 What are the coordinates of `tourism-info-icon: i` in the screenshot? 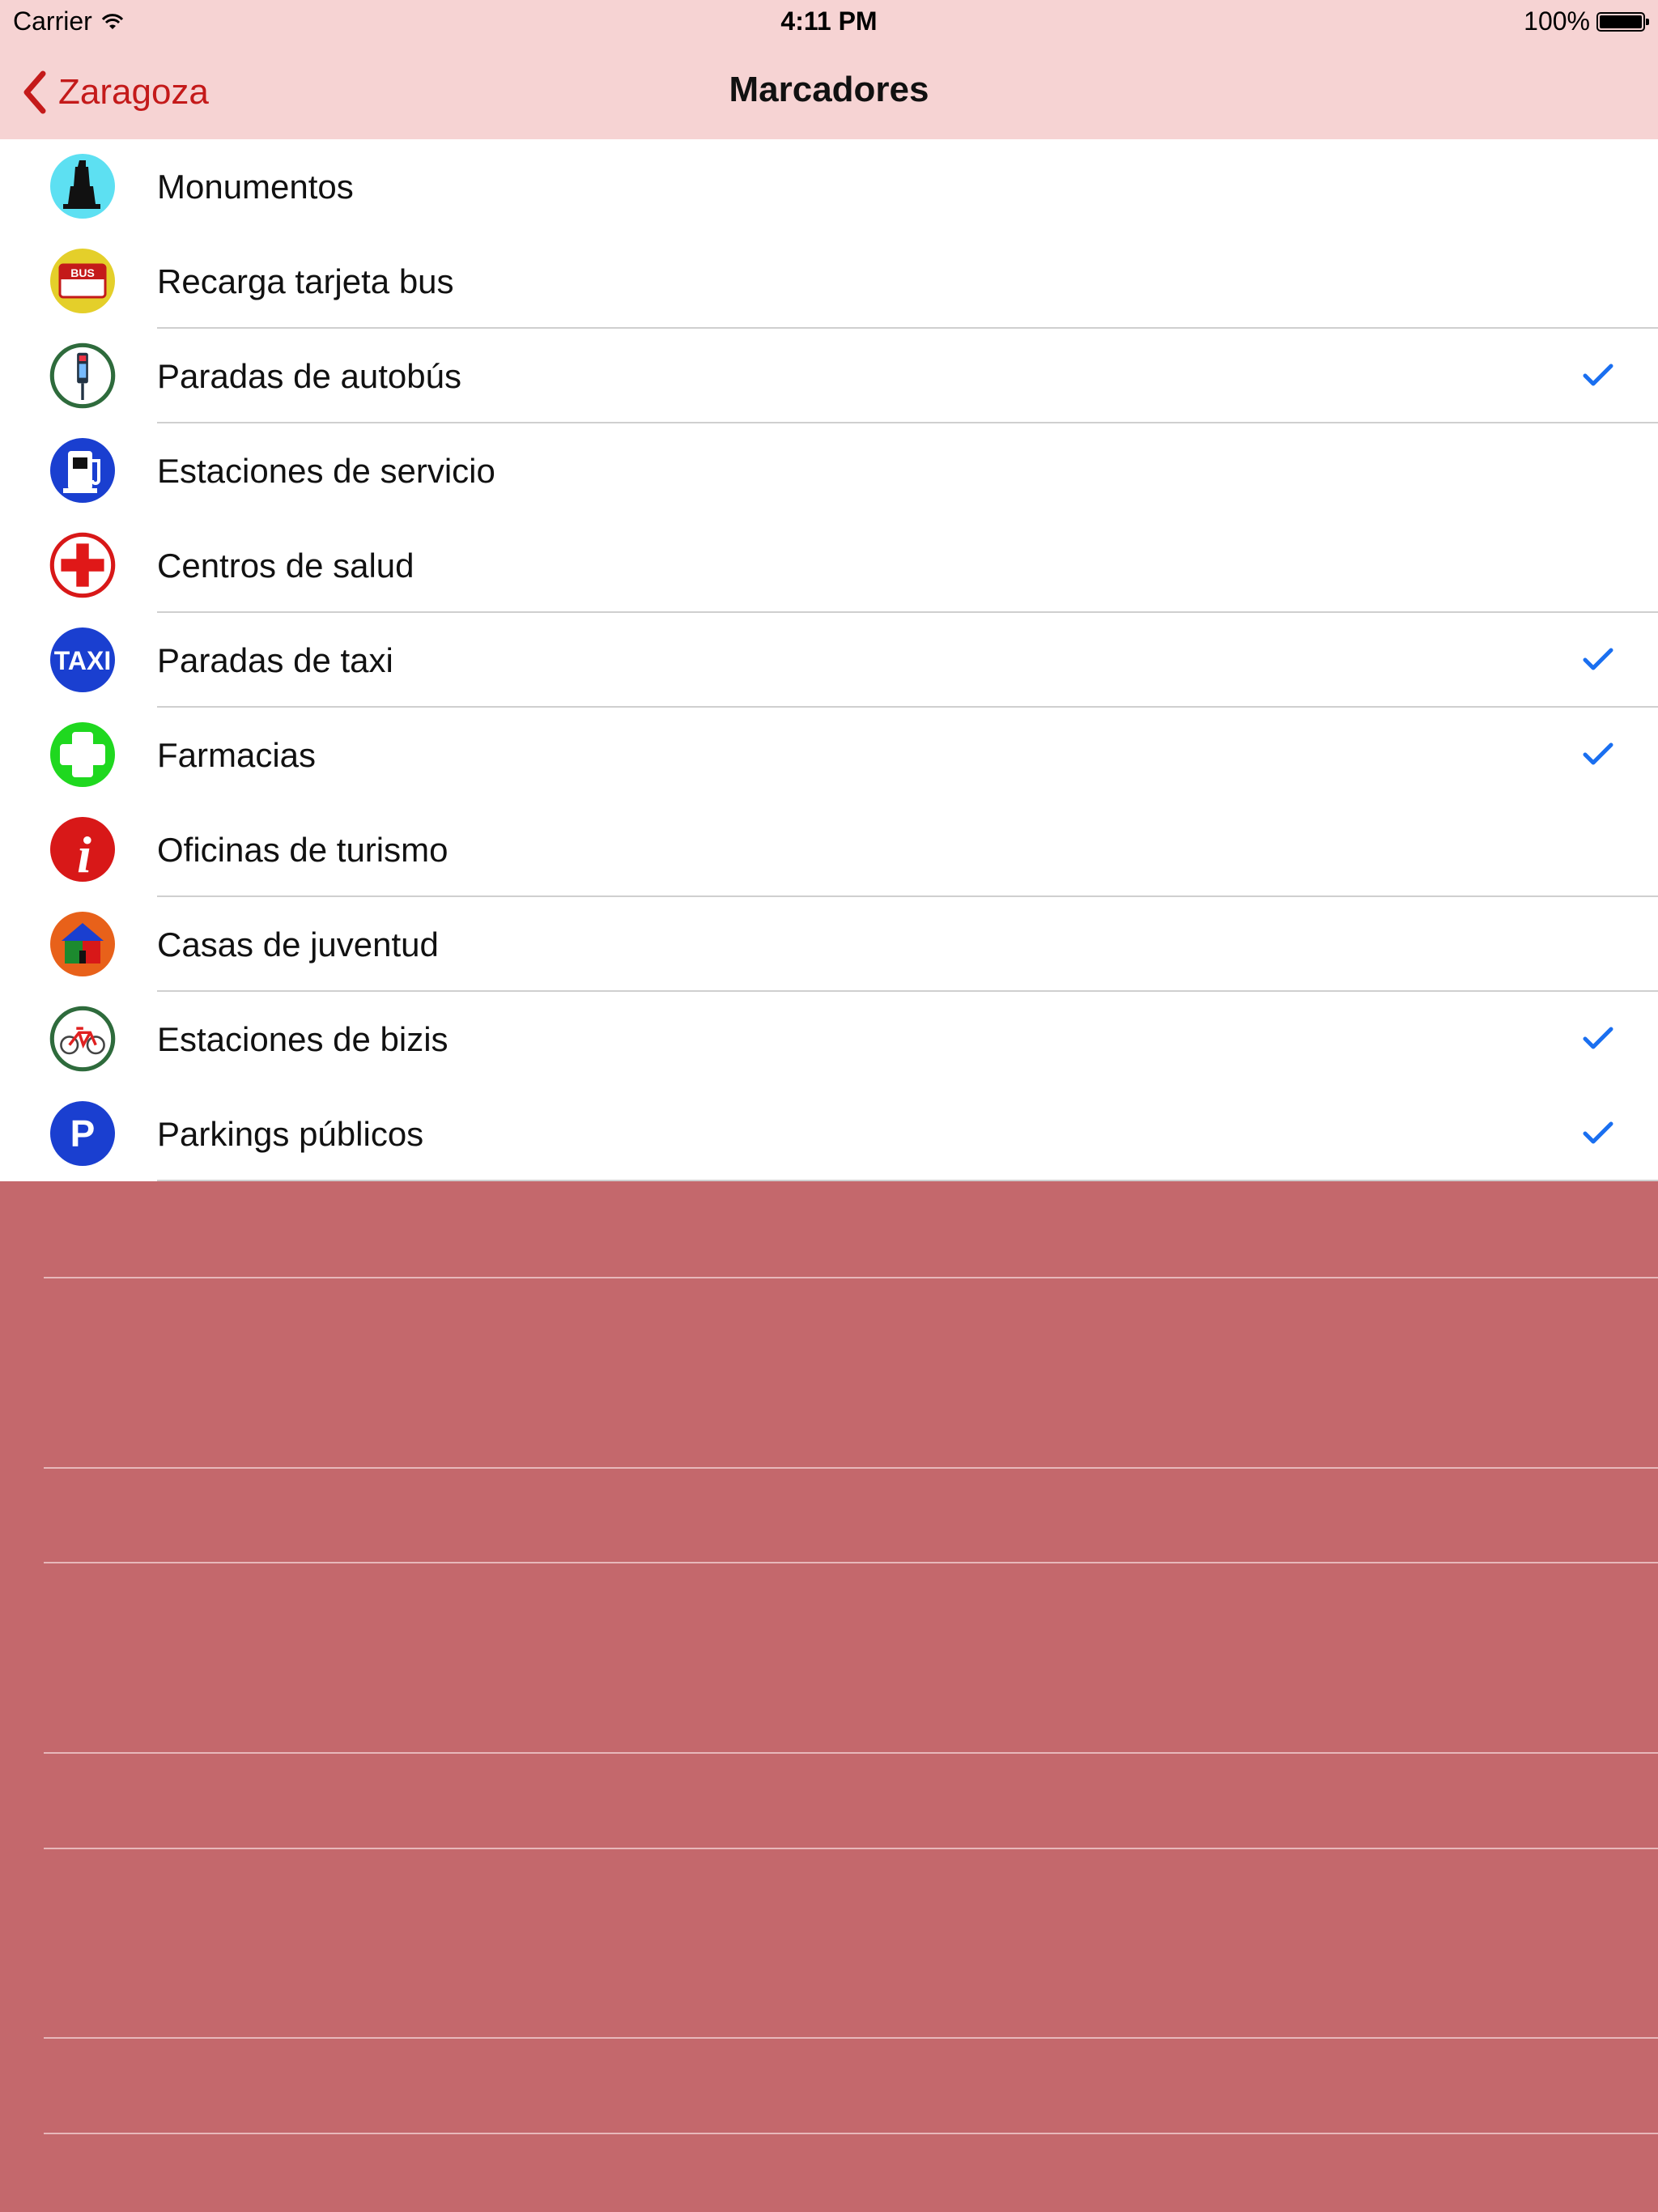 It's located at (83, 849).